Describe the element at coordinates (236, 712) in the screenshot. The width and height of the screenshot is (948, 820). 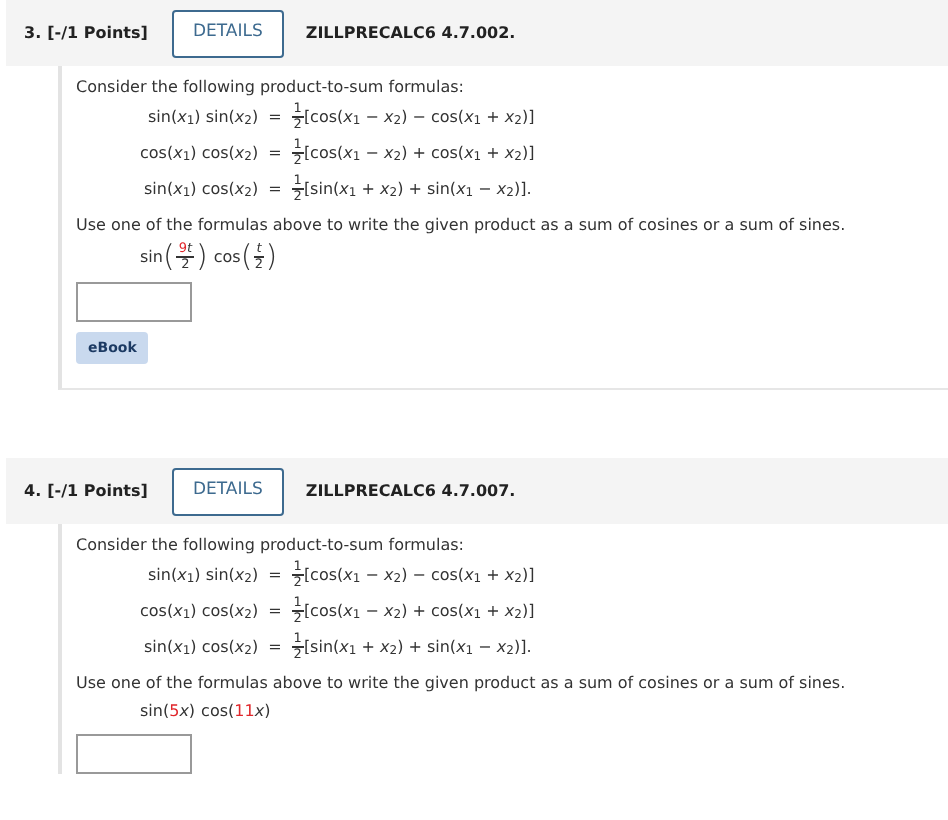
I see `math-factor: cos(11x)` at that location.